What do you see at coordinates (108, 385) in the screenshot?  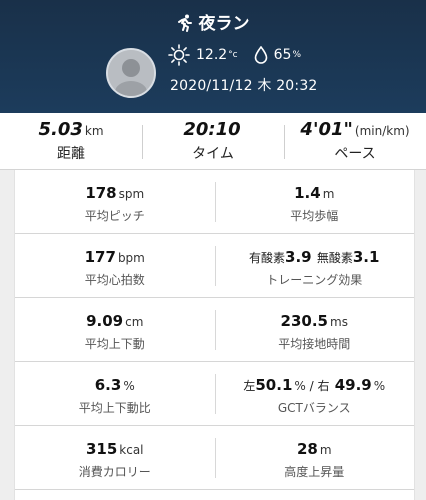 I see `vertical-ratio-value: 6.3` at bounding box center [108, 385].